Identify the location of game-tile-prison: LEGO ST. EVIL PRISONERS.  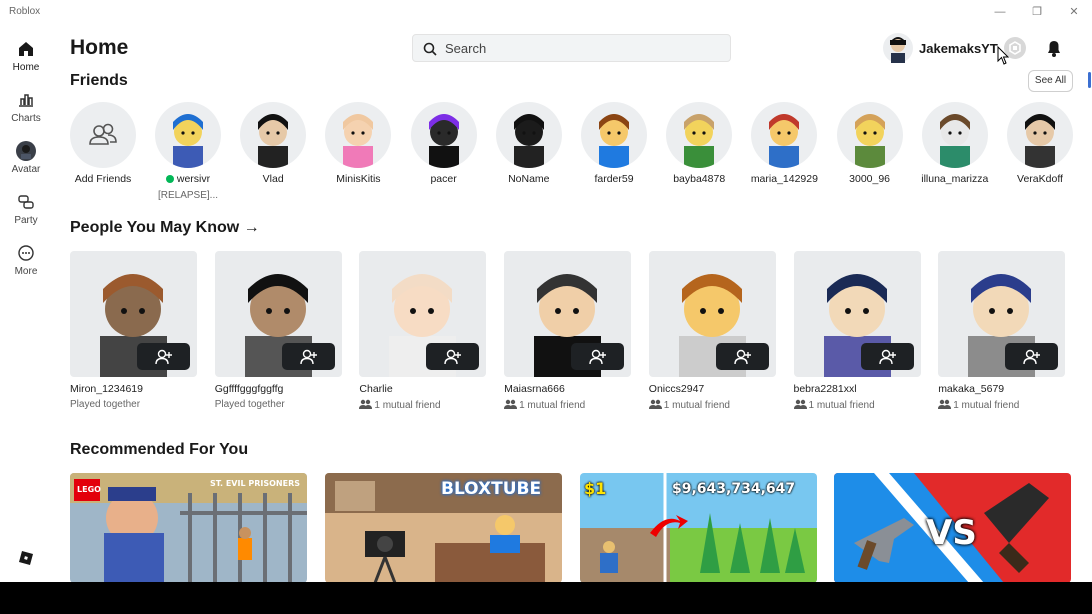
(188, 527).